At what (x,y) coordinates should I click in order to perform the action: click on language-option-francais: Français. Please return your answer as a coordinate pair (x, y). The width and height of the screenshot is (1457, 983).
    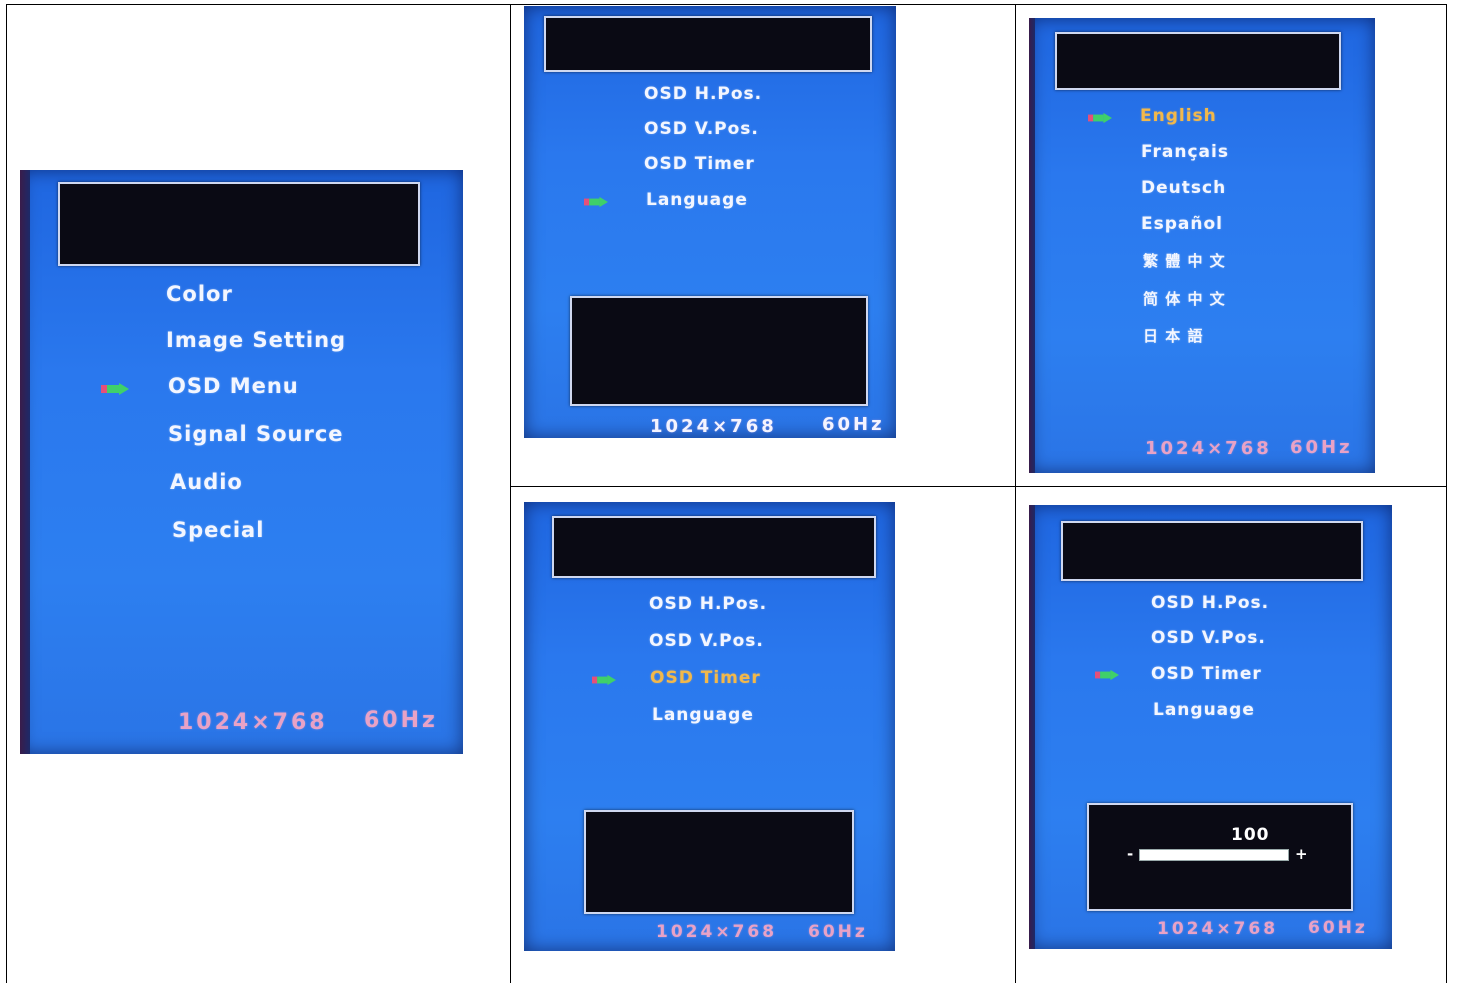
    Looking at the image, I should click on (1185, 152).